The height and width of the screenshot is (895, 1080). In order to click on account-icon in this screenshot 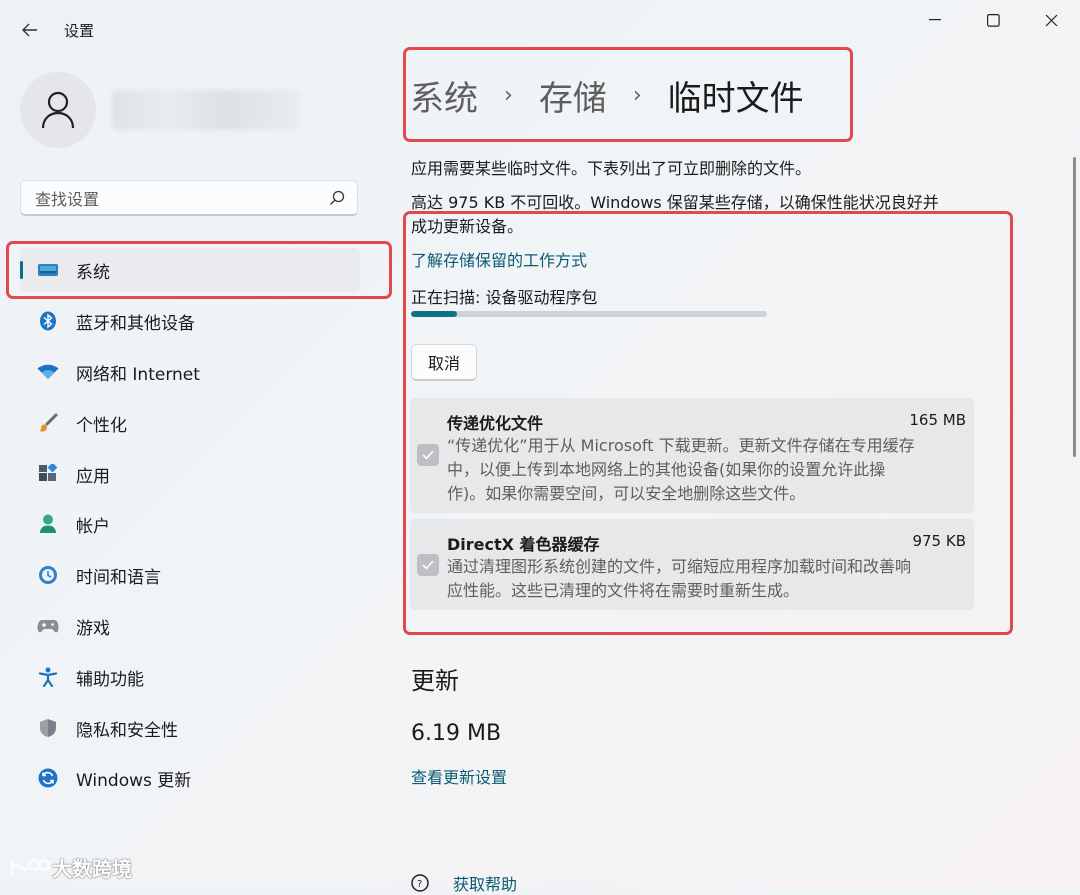, I will do `click(48, 524)`.